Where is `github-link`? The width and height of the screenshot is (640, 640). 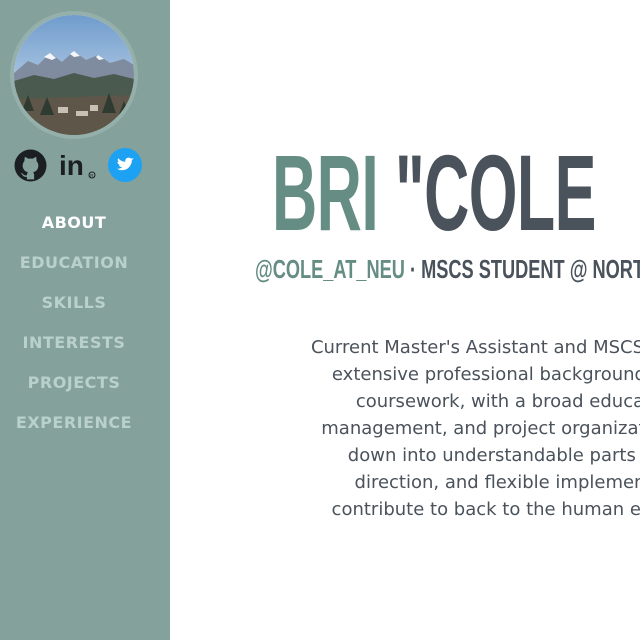
github-link is located at coordinates (30, 165).